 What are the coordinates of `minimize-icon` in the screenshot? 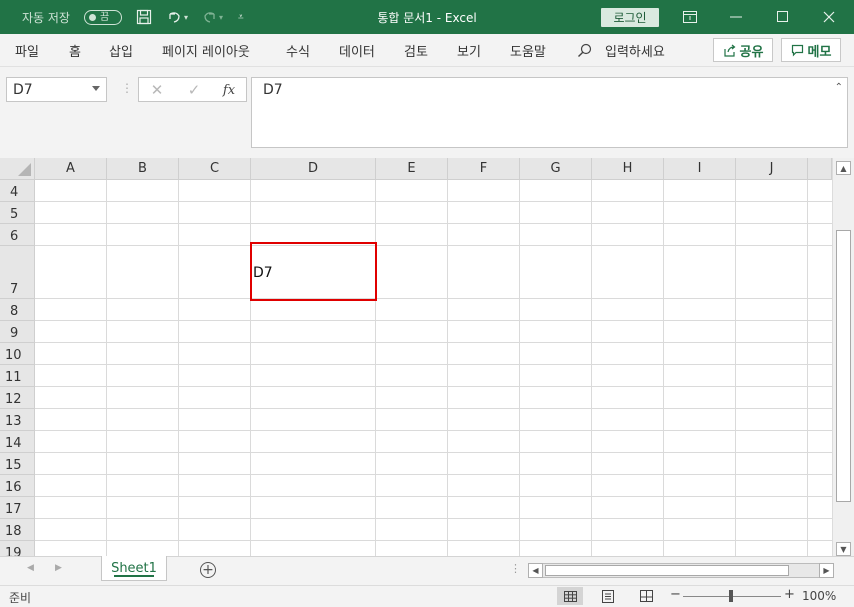 It's located at (736, 17).